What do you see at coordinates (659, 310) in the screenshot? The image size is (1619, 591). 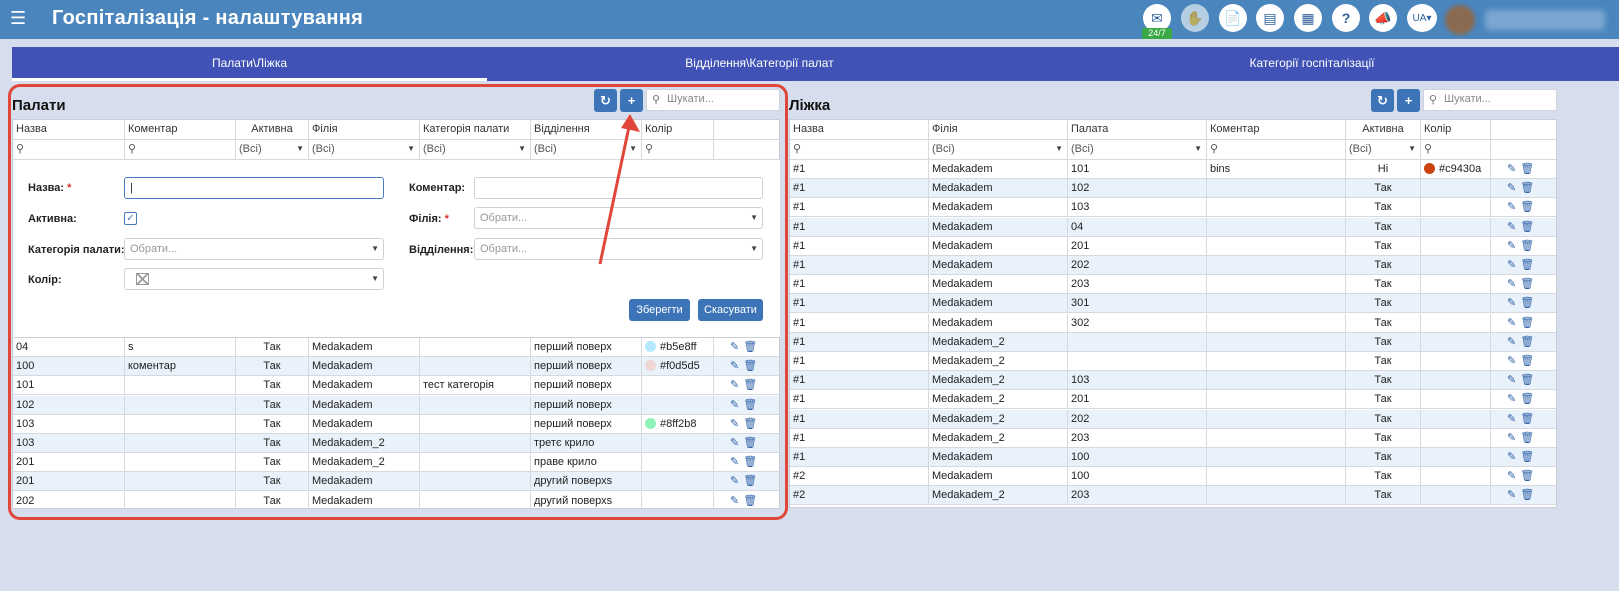 I see `save-button: Зберегти` at bounding box center [659, 310].